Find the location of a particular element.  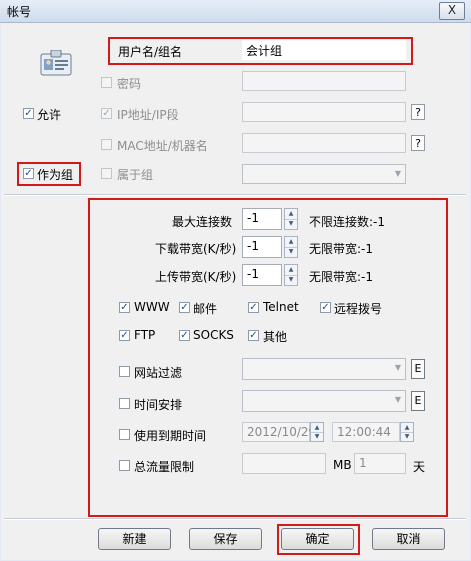

expire-time-input: 12:00:44 is located at coordinates (366, 432).